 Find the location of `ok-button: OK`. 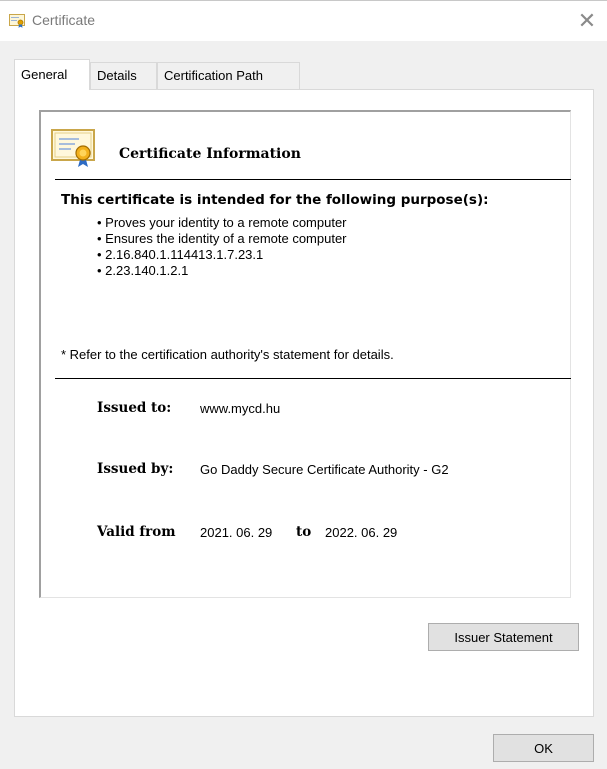

ok-button: OK is located at coordinates (543, 748).